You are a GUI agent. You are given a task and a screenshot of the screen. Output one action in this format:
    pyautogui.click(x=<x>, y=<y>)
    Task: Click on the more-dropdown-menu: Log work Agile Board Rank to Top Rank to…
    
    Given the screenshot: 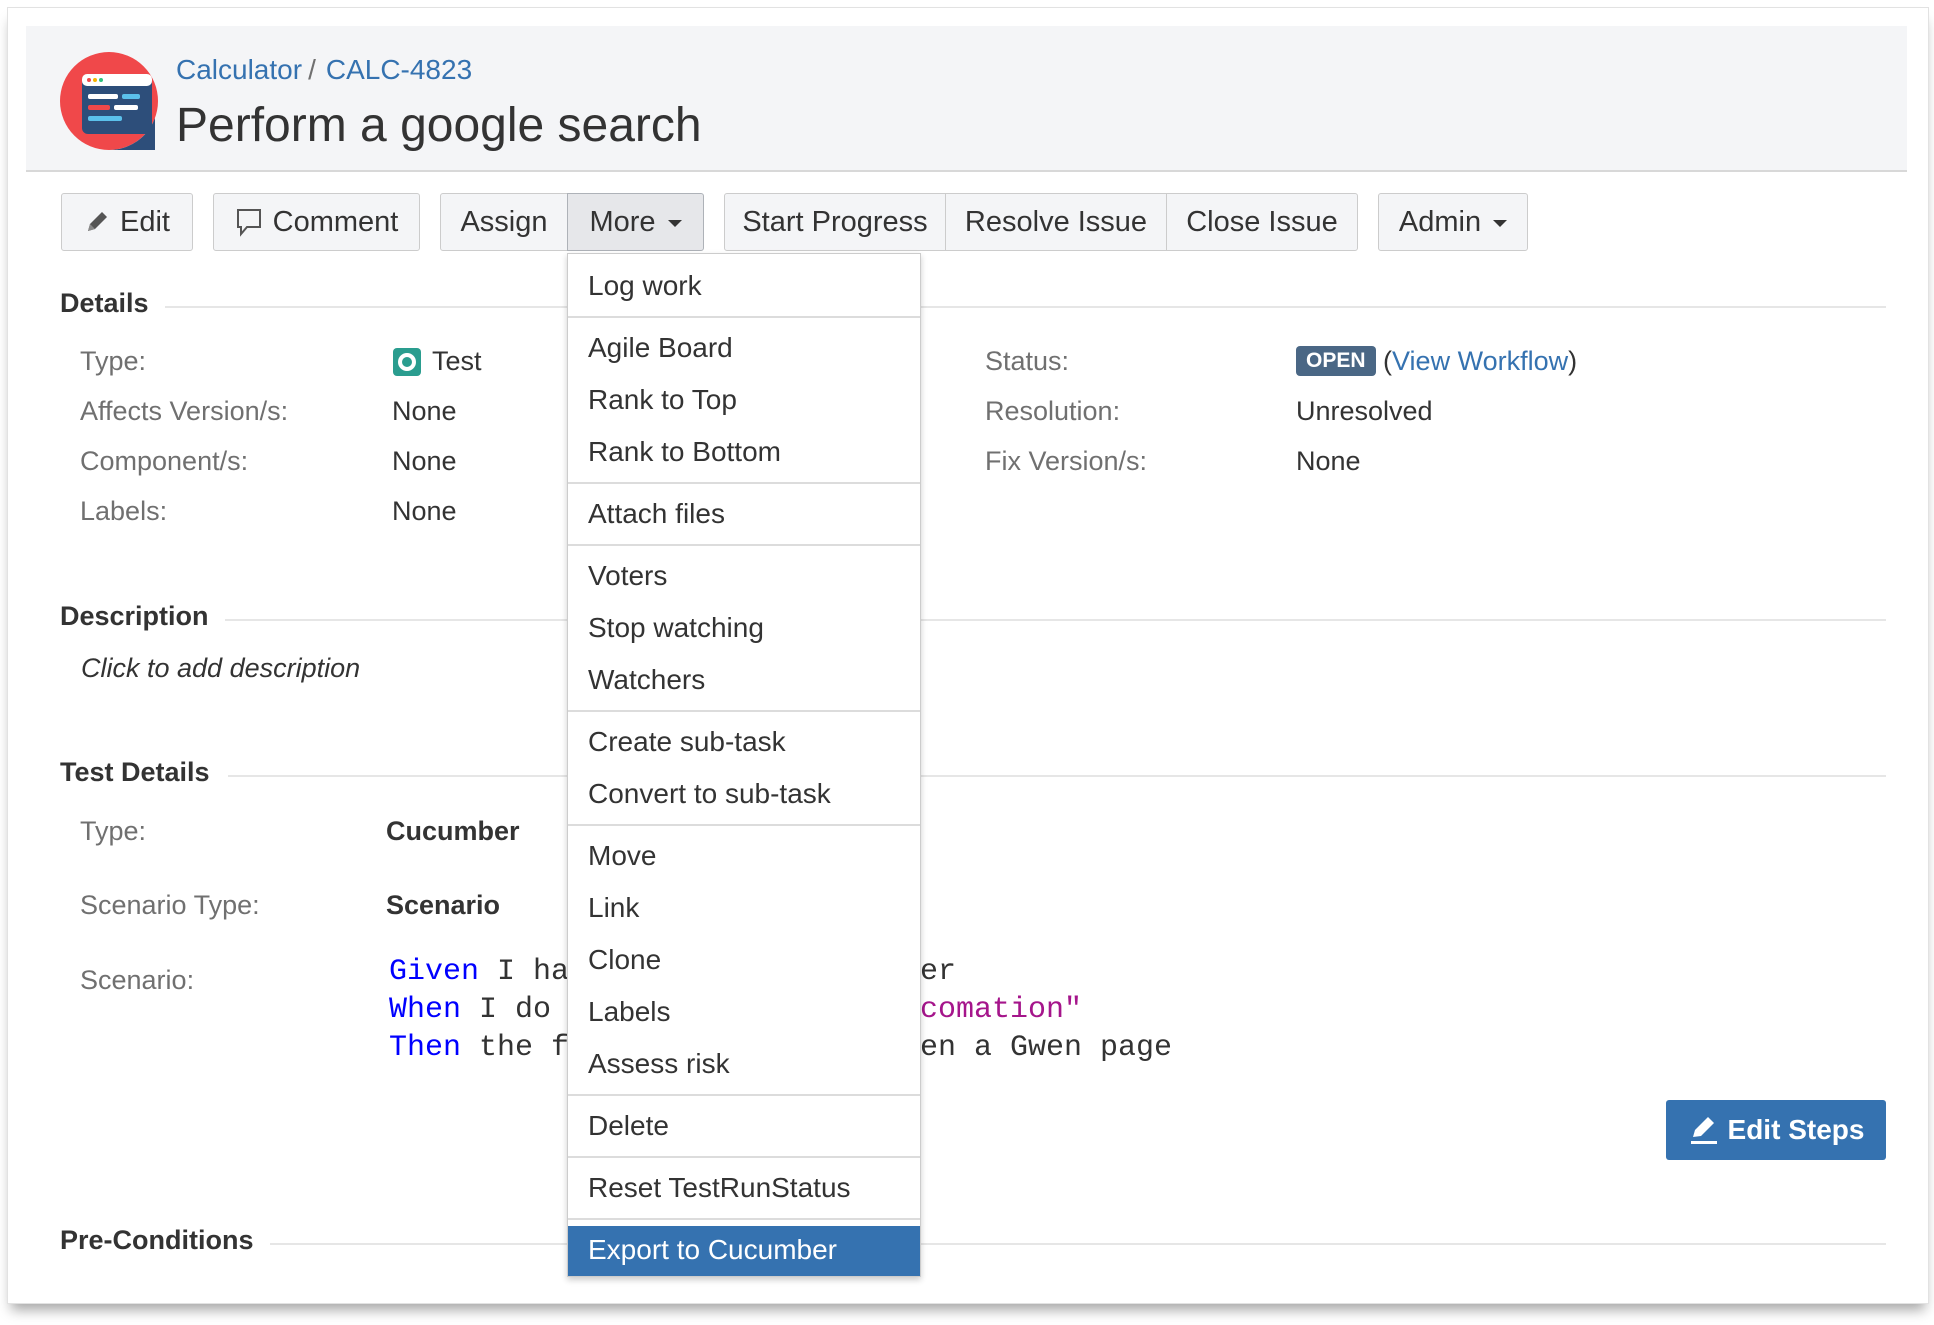 What is the action you would take?
    pyautogui.click(x=744, y=765)
    